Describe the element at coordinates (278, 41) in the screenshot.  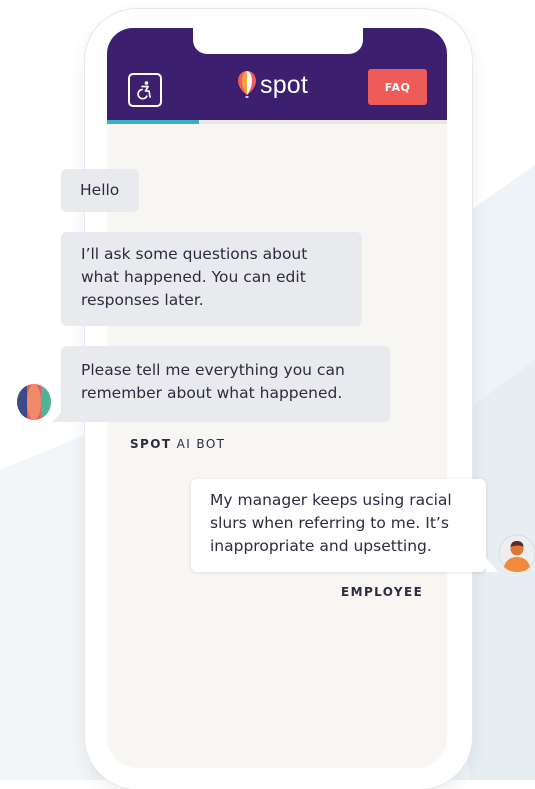
I see `phone-notch` at that location.